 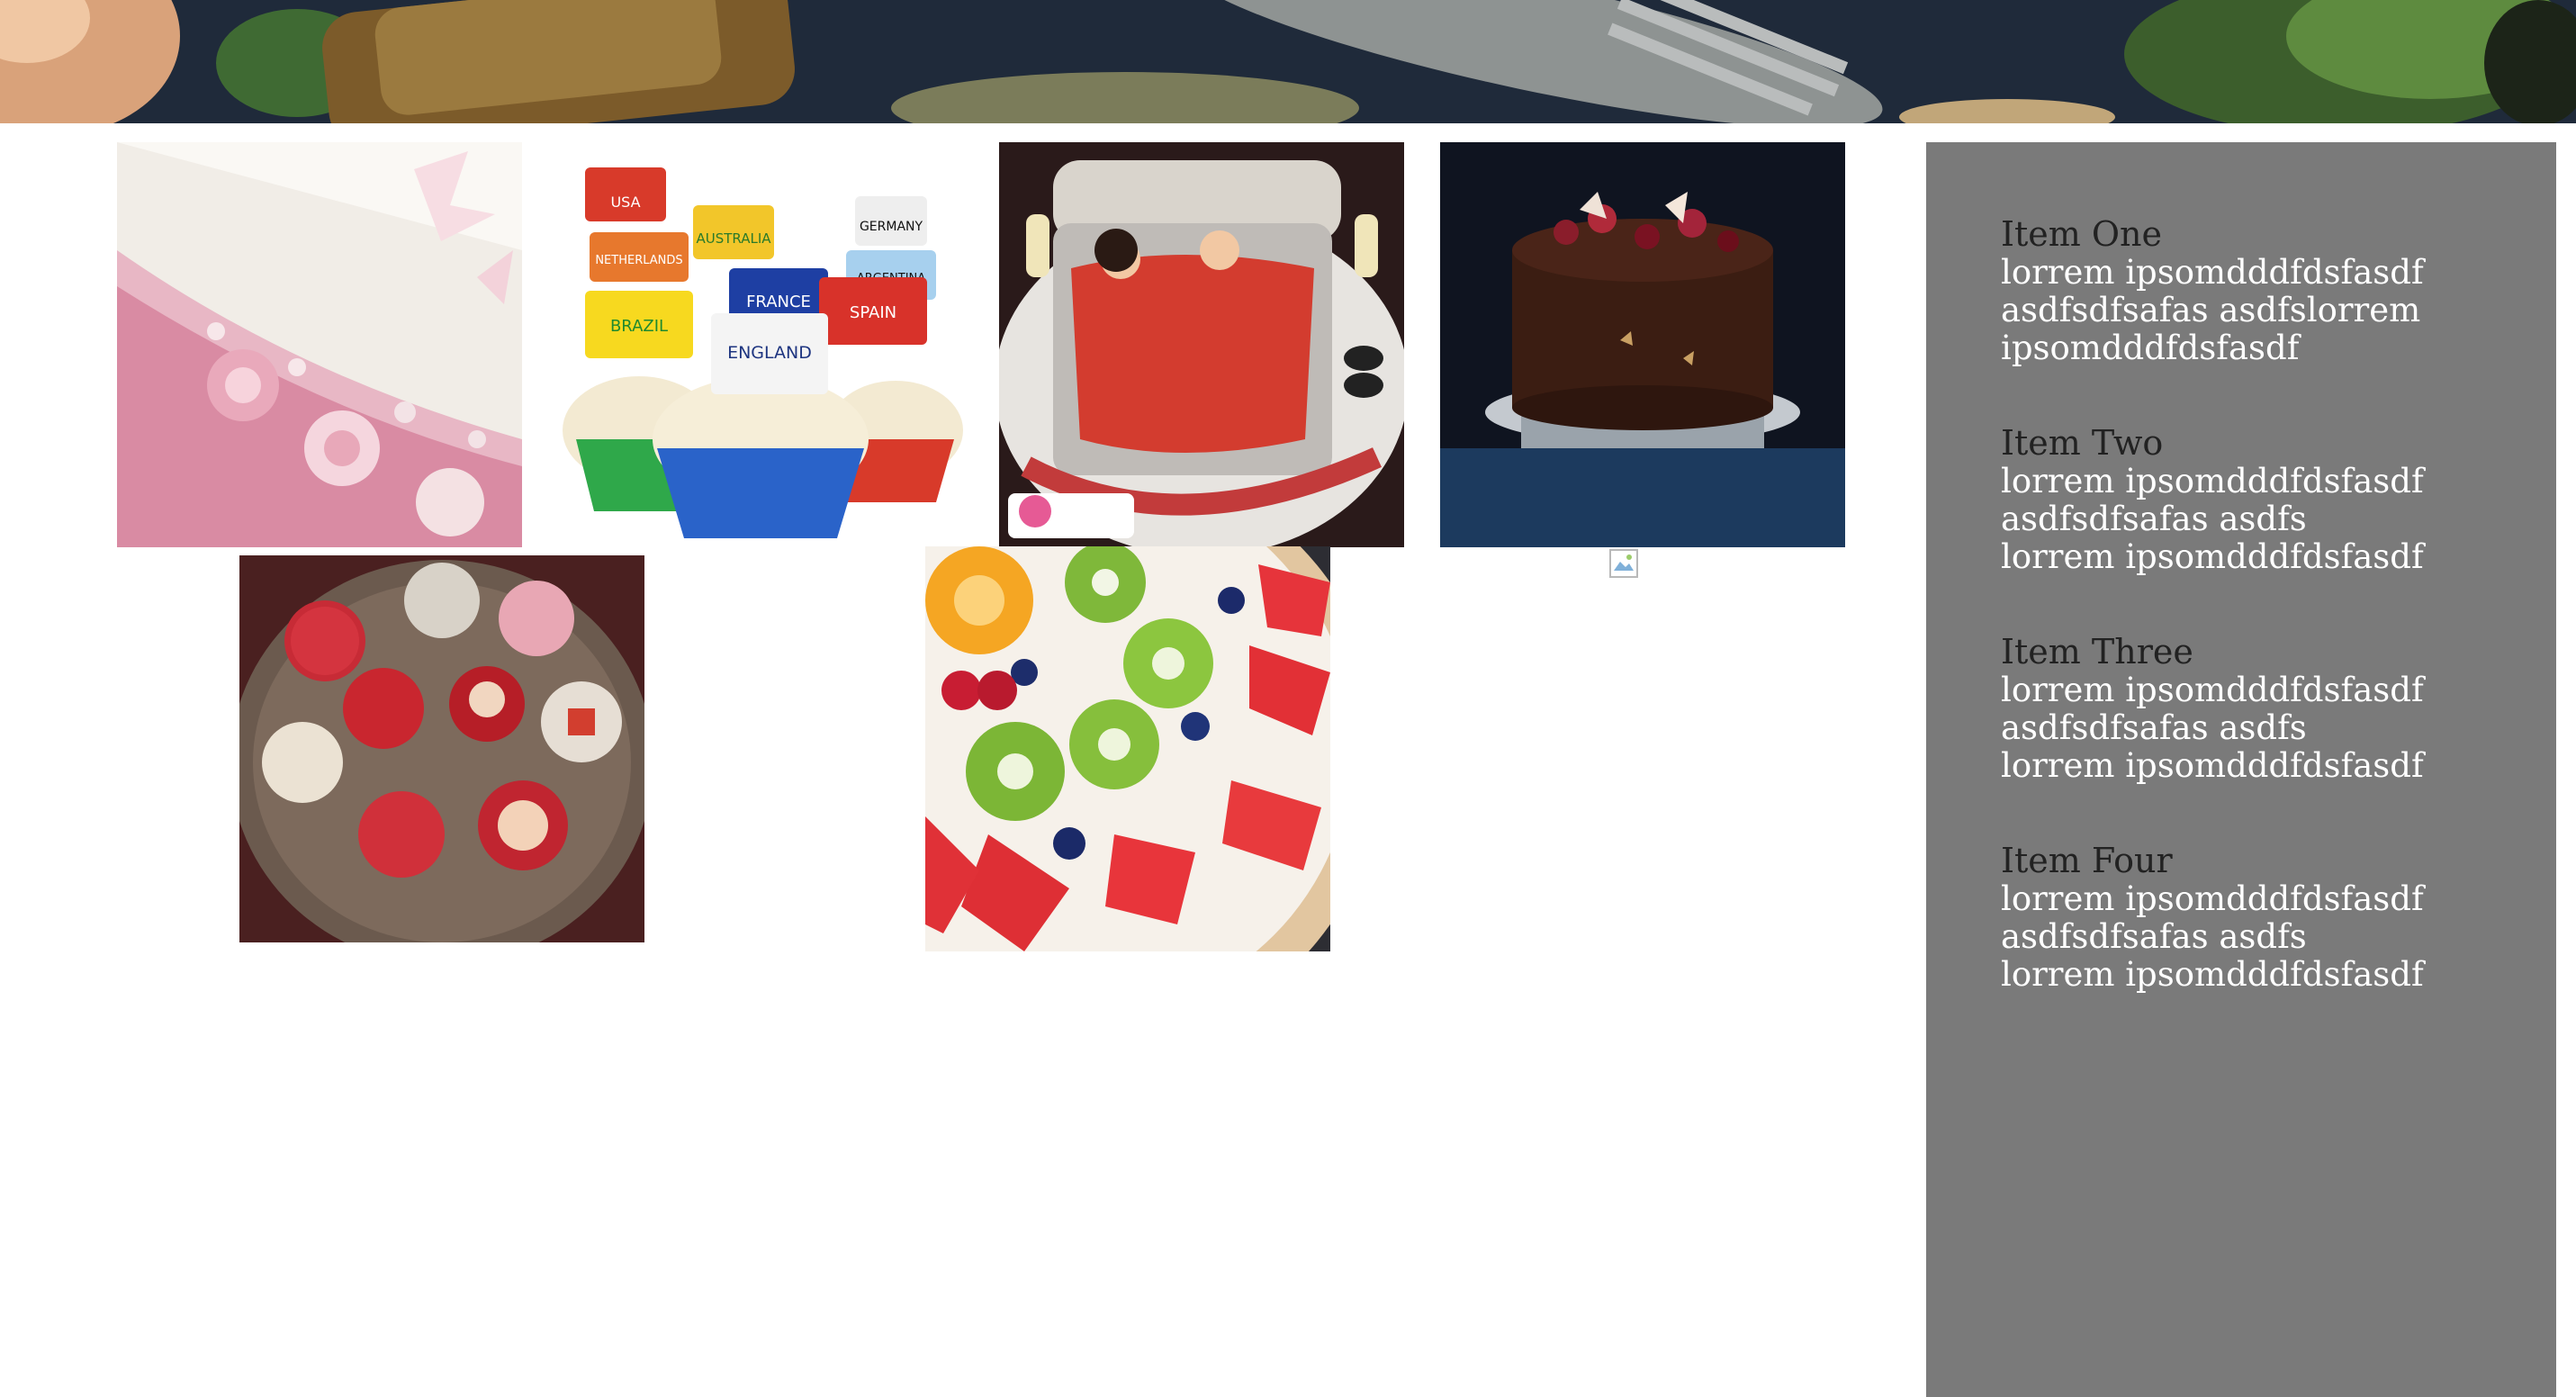 I want to click on gallery-image-fruit-pizza, so click(x=1127, y=748).